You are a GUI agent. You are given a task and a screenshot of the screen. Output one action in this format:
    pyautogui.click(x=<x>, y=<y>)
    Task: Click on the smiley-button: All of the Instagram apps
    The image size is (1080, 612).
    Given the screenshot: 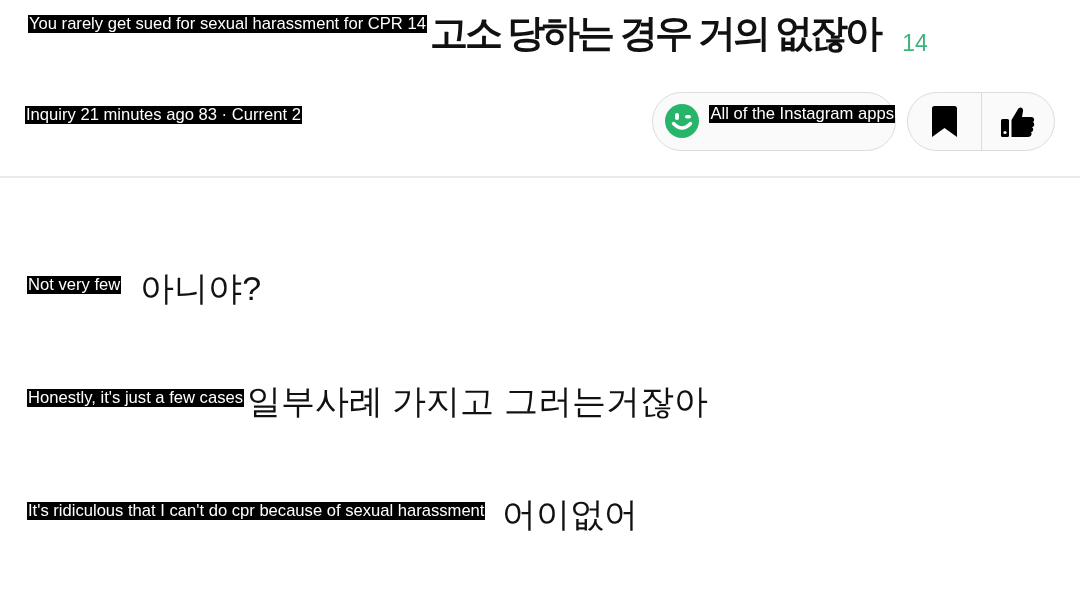 What is the action you would take?
    pyautogui.click(x=774, y=121)
    